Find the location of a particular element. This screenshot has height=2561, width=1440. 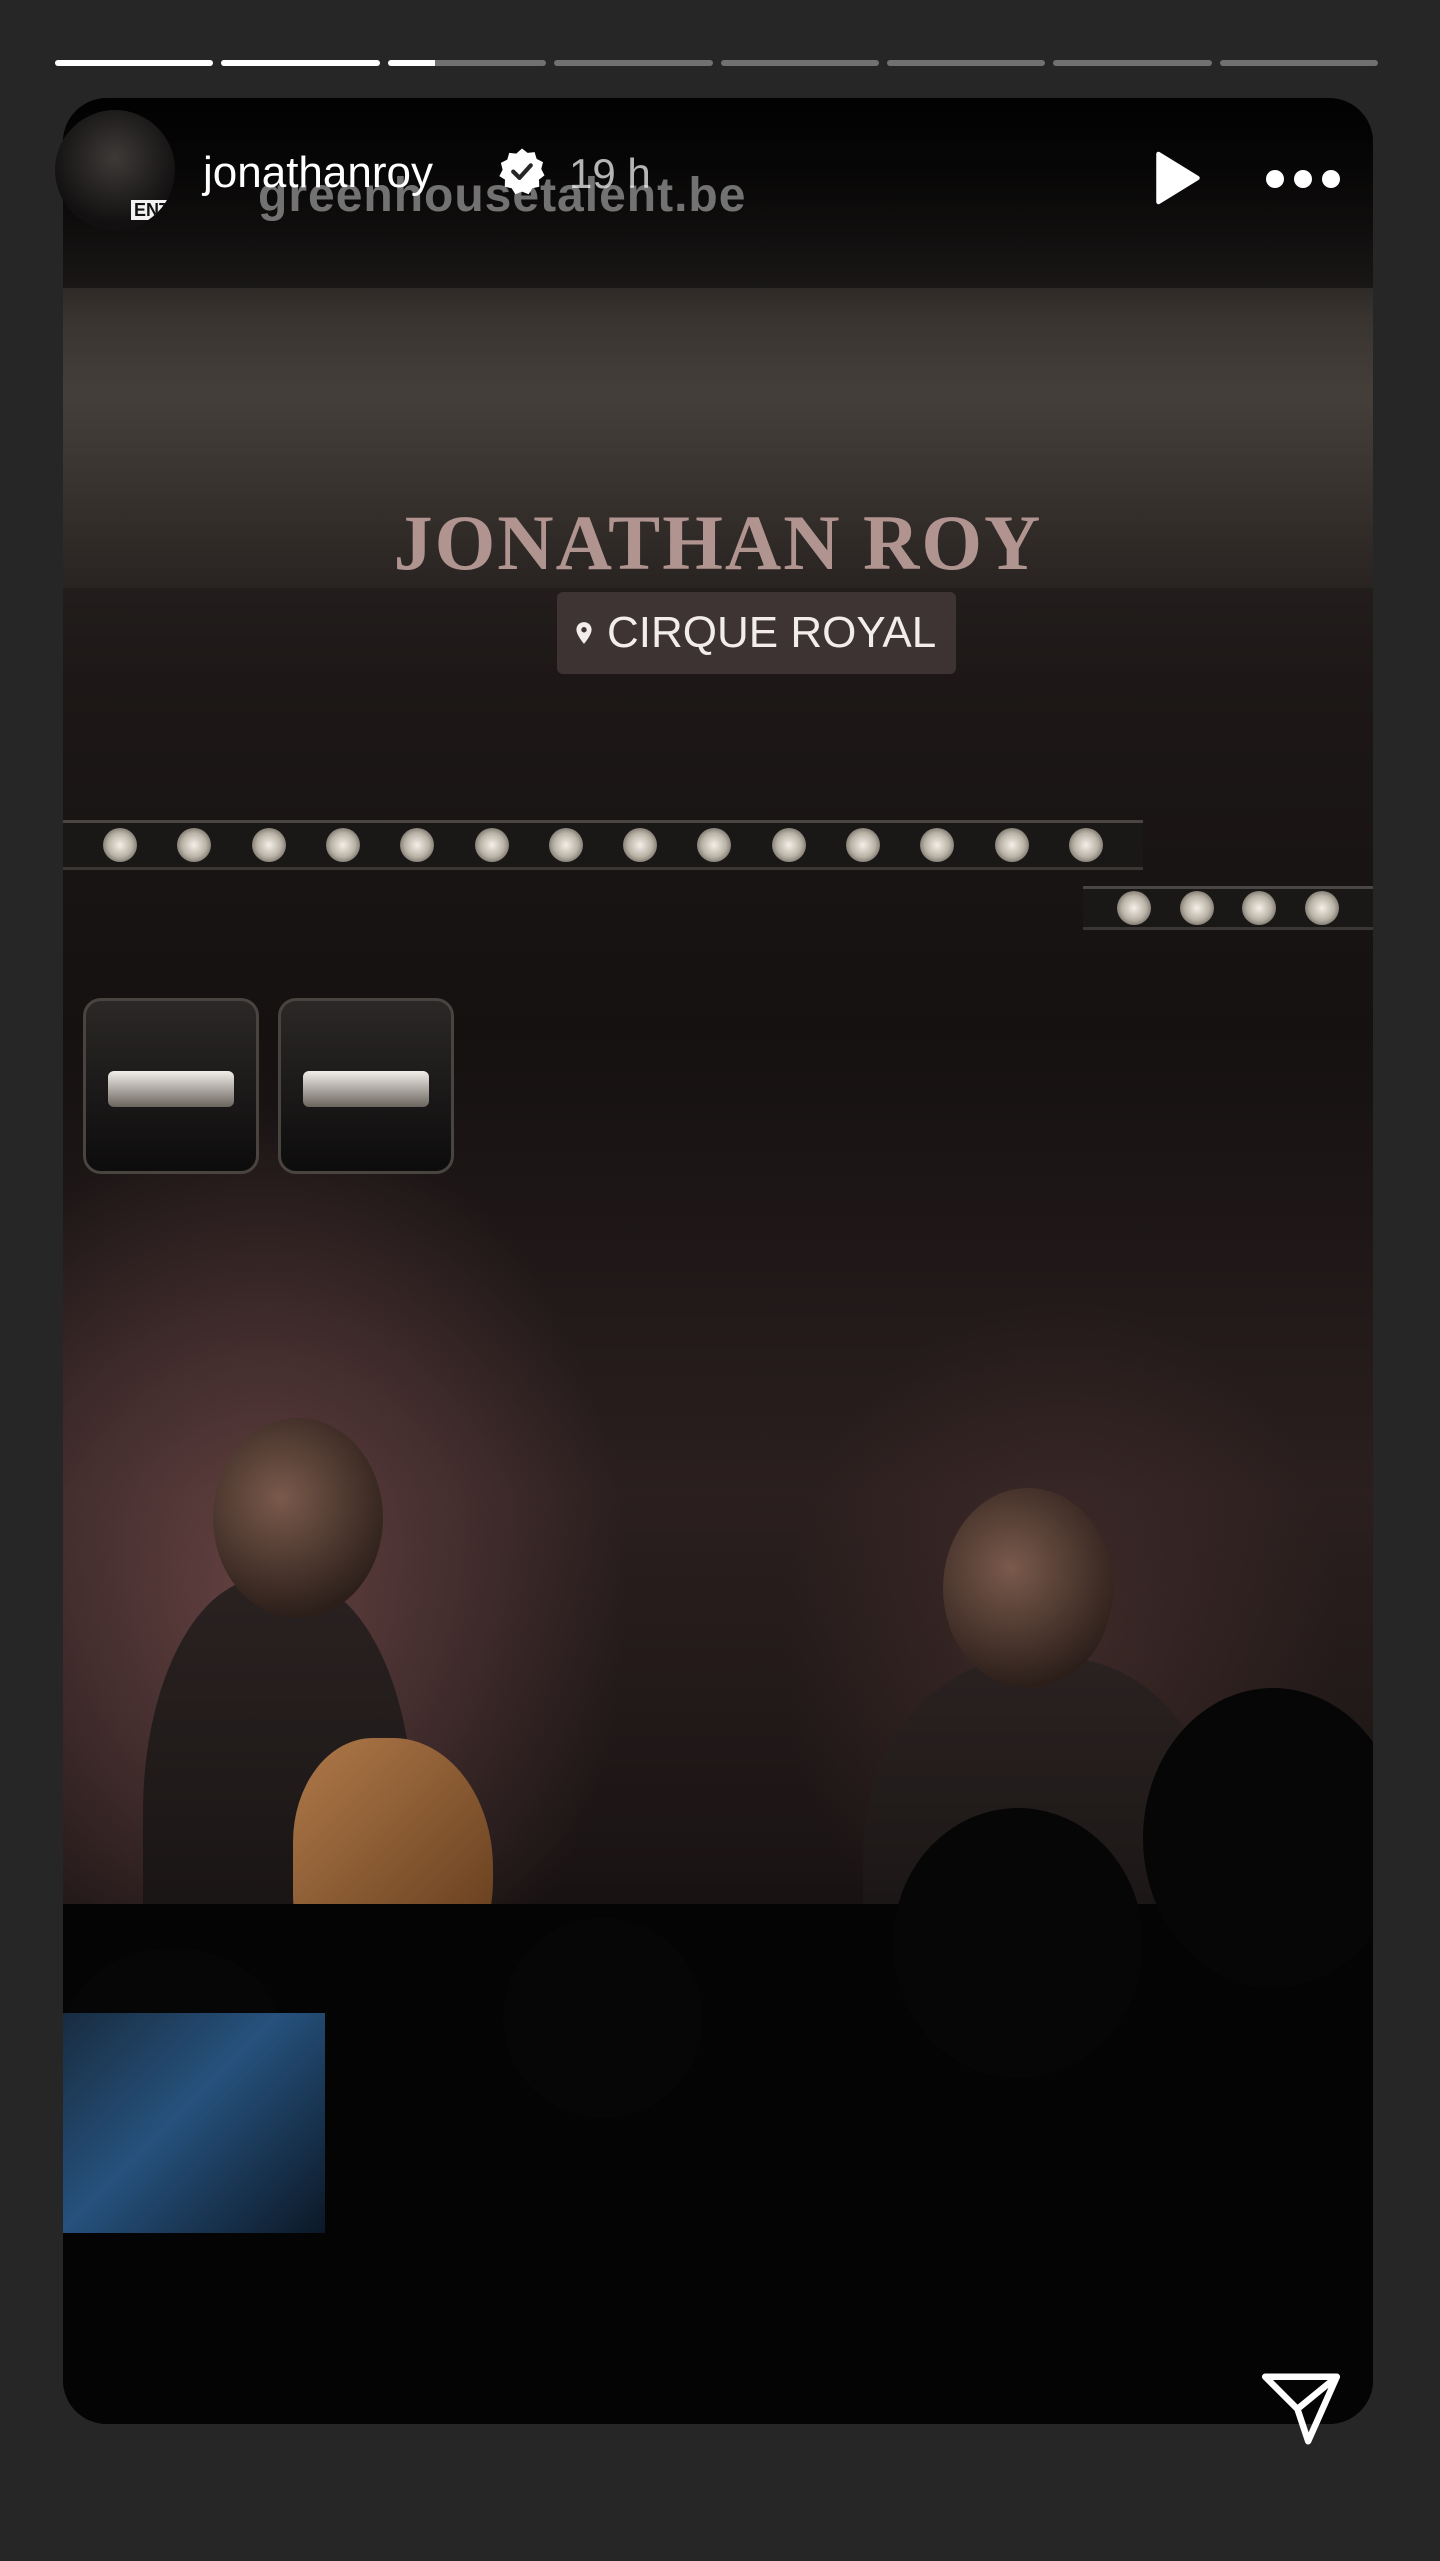

story-progress-bar is located at coordinates (716, 63).